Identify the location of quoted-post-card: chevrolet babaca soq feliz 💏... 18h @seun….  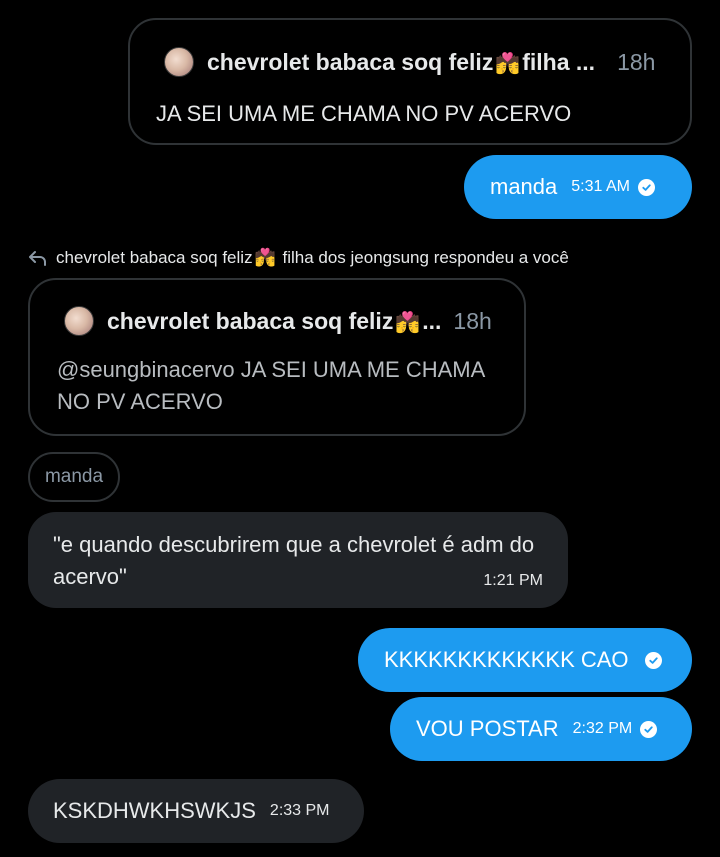
(277, 357).